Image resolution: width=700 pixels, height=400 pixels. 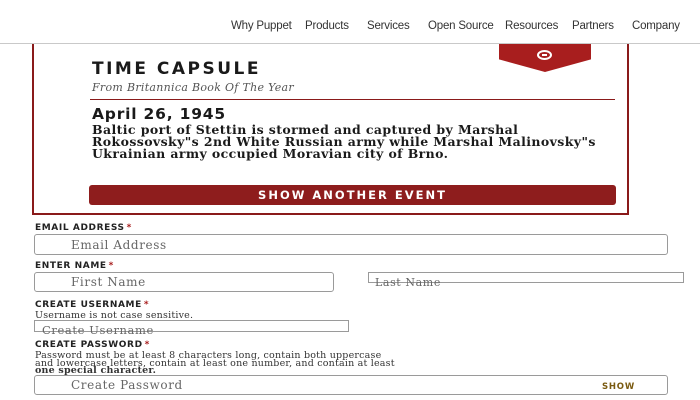 What do you see at coordinates (593, 26) in the screenshot?
I see `nav-partners: Partners` at bounding box center [593, 26].